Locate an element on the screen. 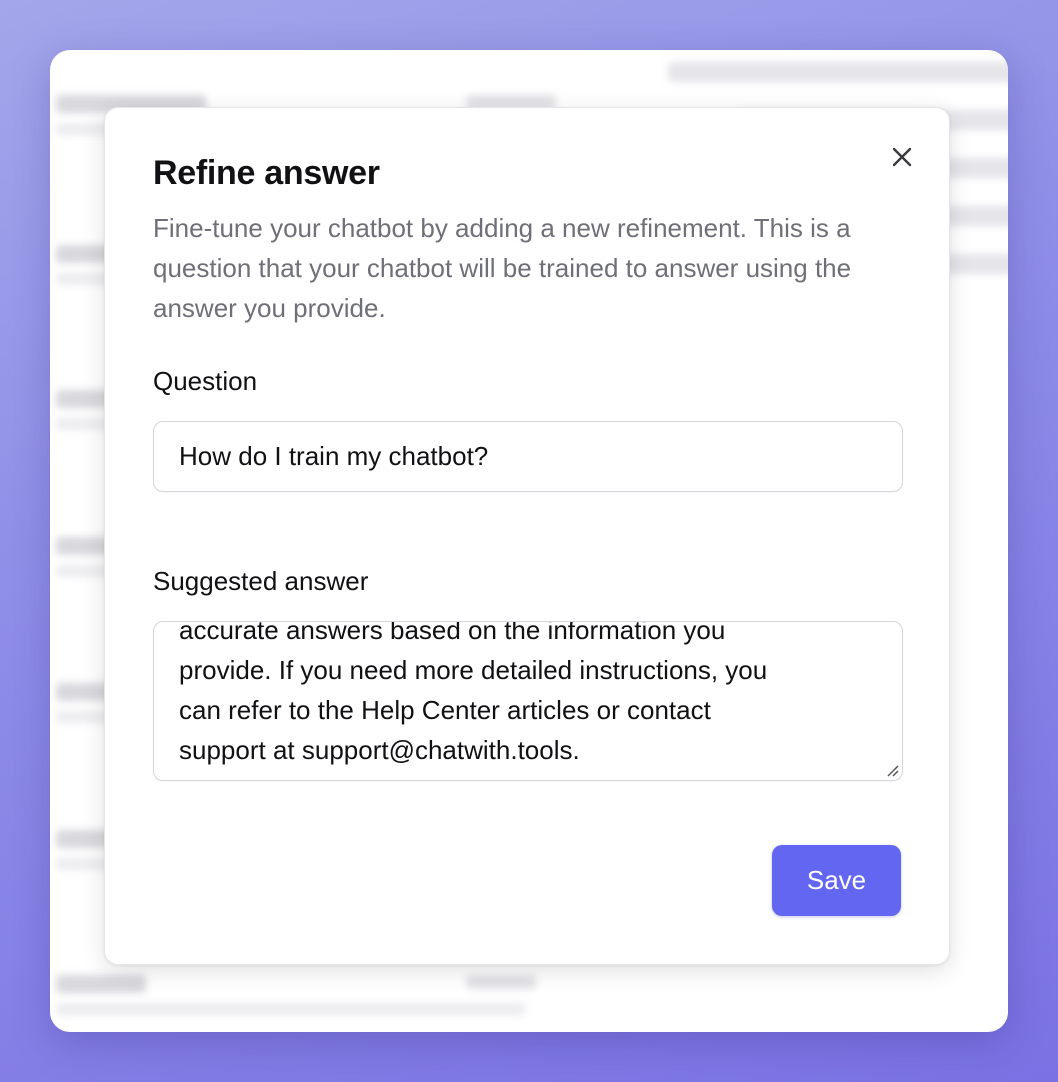 The height and width of the screenshot is (1082, 1058). question-input is located at coordinates (528, 456).